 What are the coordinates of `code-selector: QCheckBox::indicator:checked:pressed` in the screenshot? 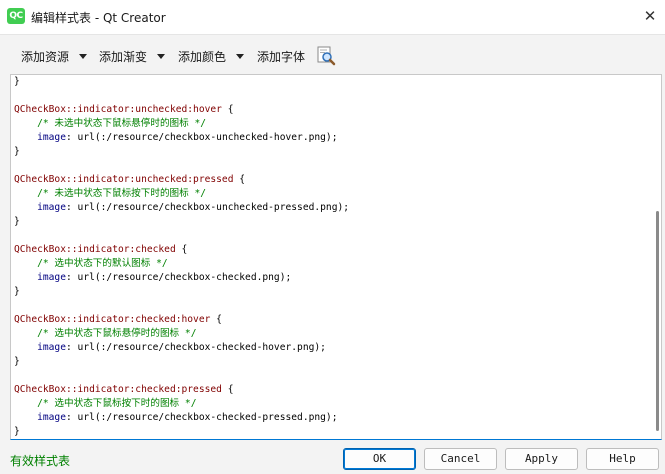 It's located at (118, 389).